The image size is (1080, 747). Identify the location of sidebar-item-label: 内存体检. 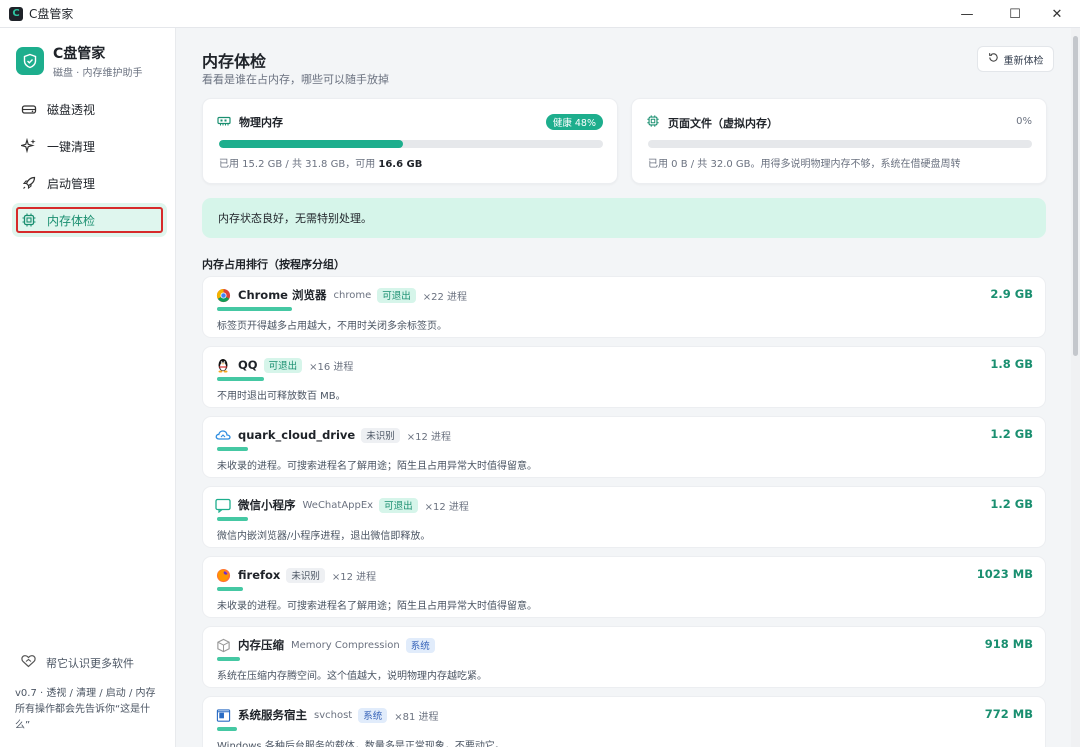
(71, 220).